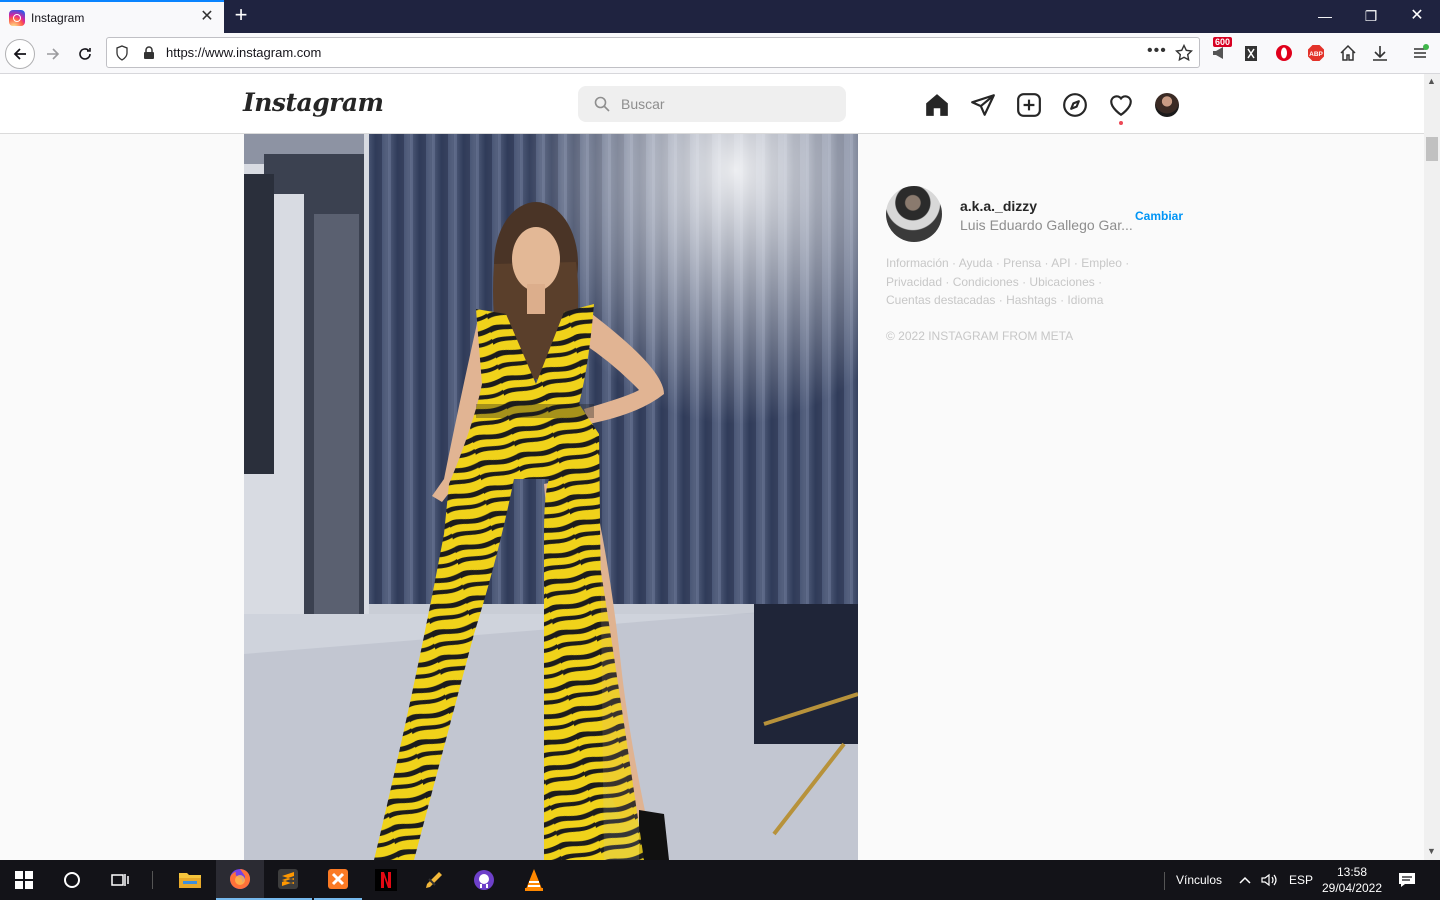 The image size is (1440, 900). What do you see at coordinates (1371, 16) in the screenshot?
I see `restore-button: ❐` at bounding box center [1371, 16].